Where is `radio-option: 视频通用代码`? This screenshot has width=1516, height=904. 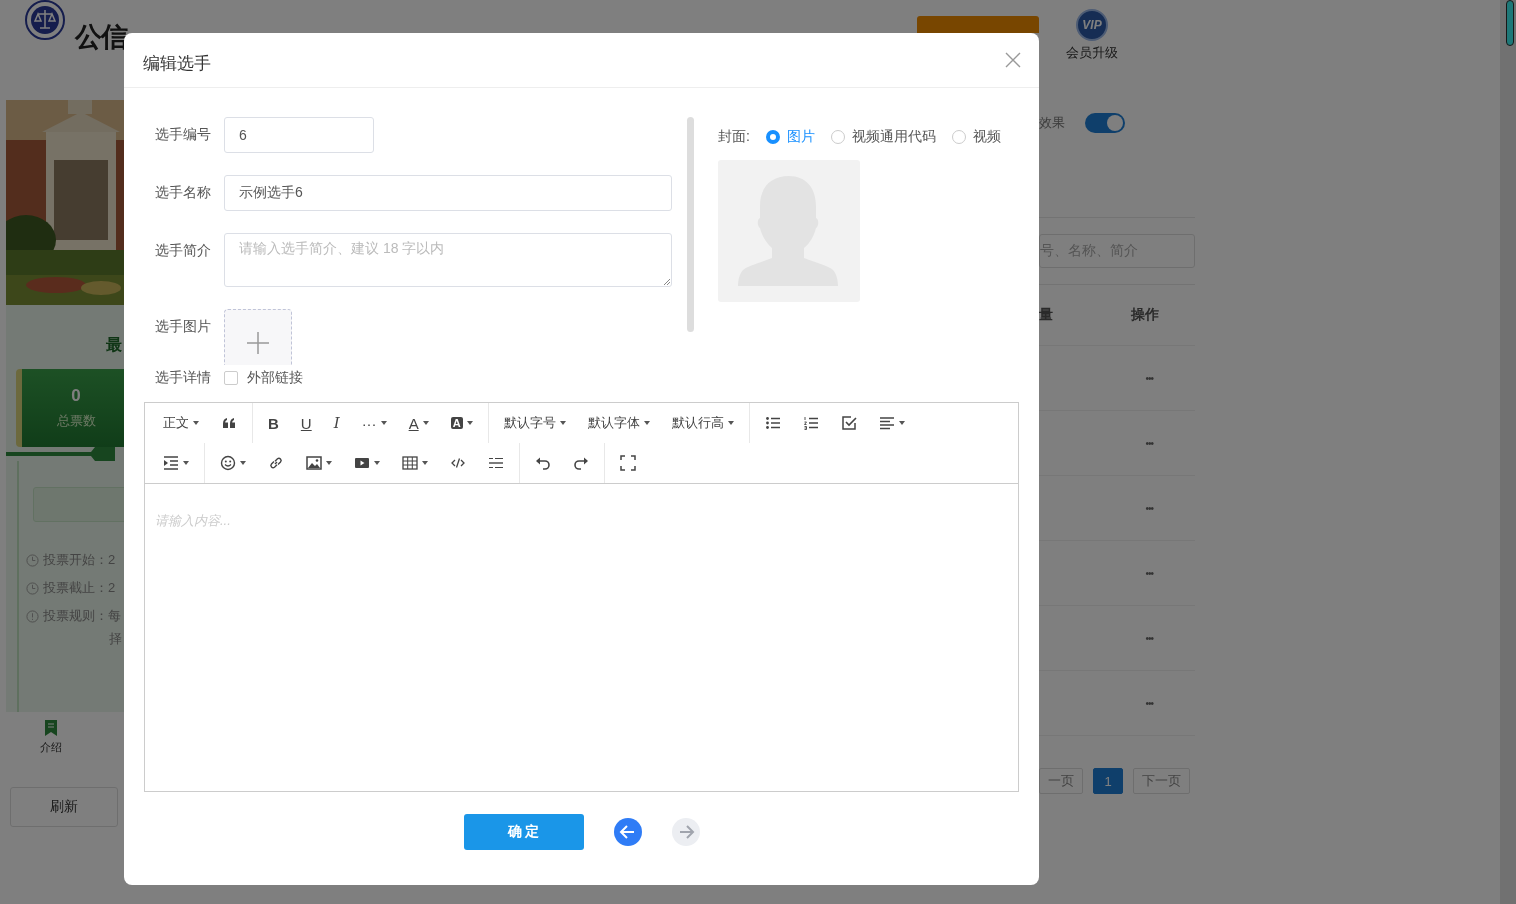
radio-option: 视频通用代码 is located at coordinates (883, 137).